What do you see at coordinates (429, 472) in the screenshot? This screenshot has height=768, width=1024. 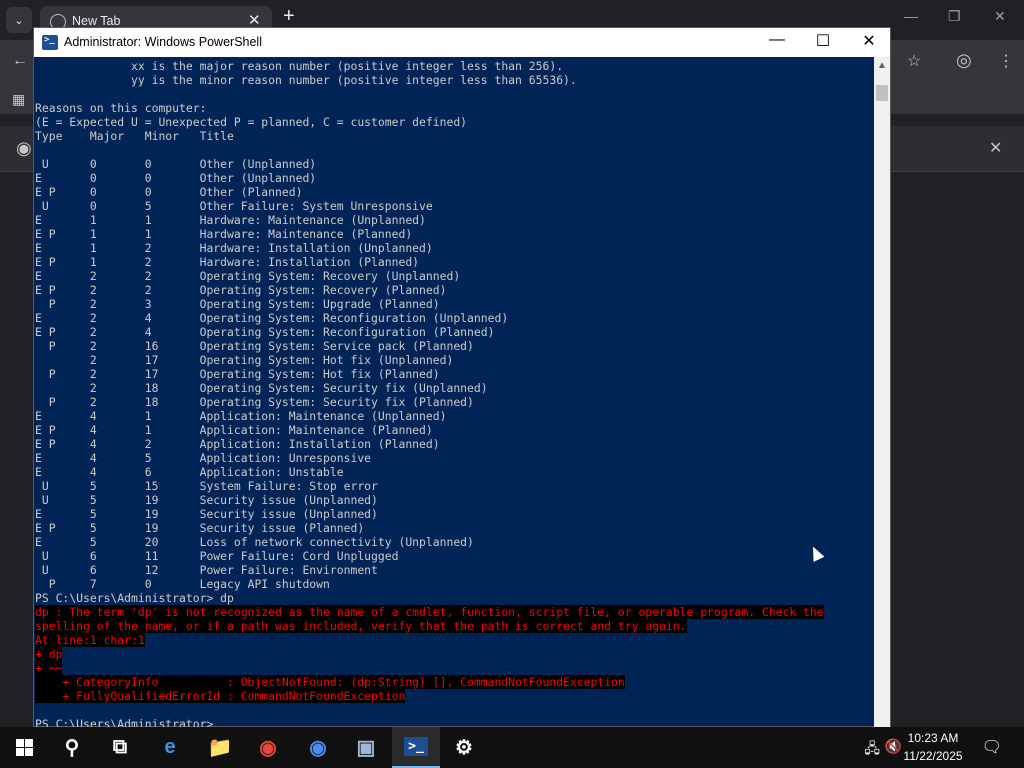 I see `console-line: E 4 6 Application: Unstable` at bounding box center [429, 472].